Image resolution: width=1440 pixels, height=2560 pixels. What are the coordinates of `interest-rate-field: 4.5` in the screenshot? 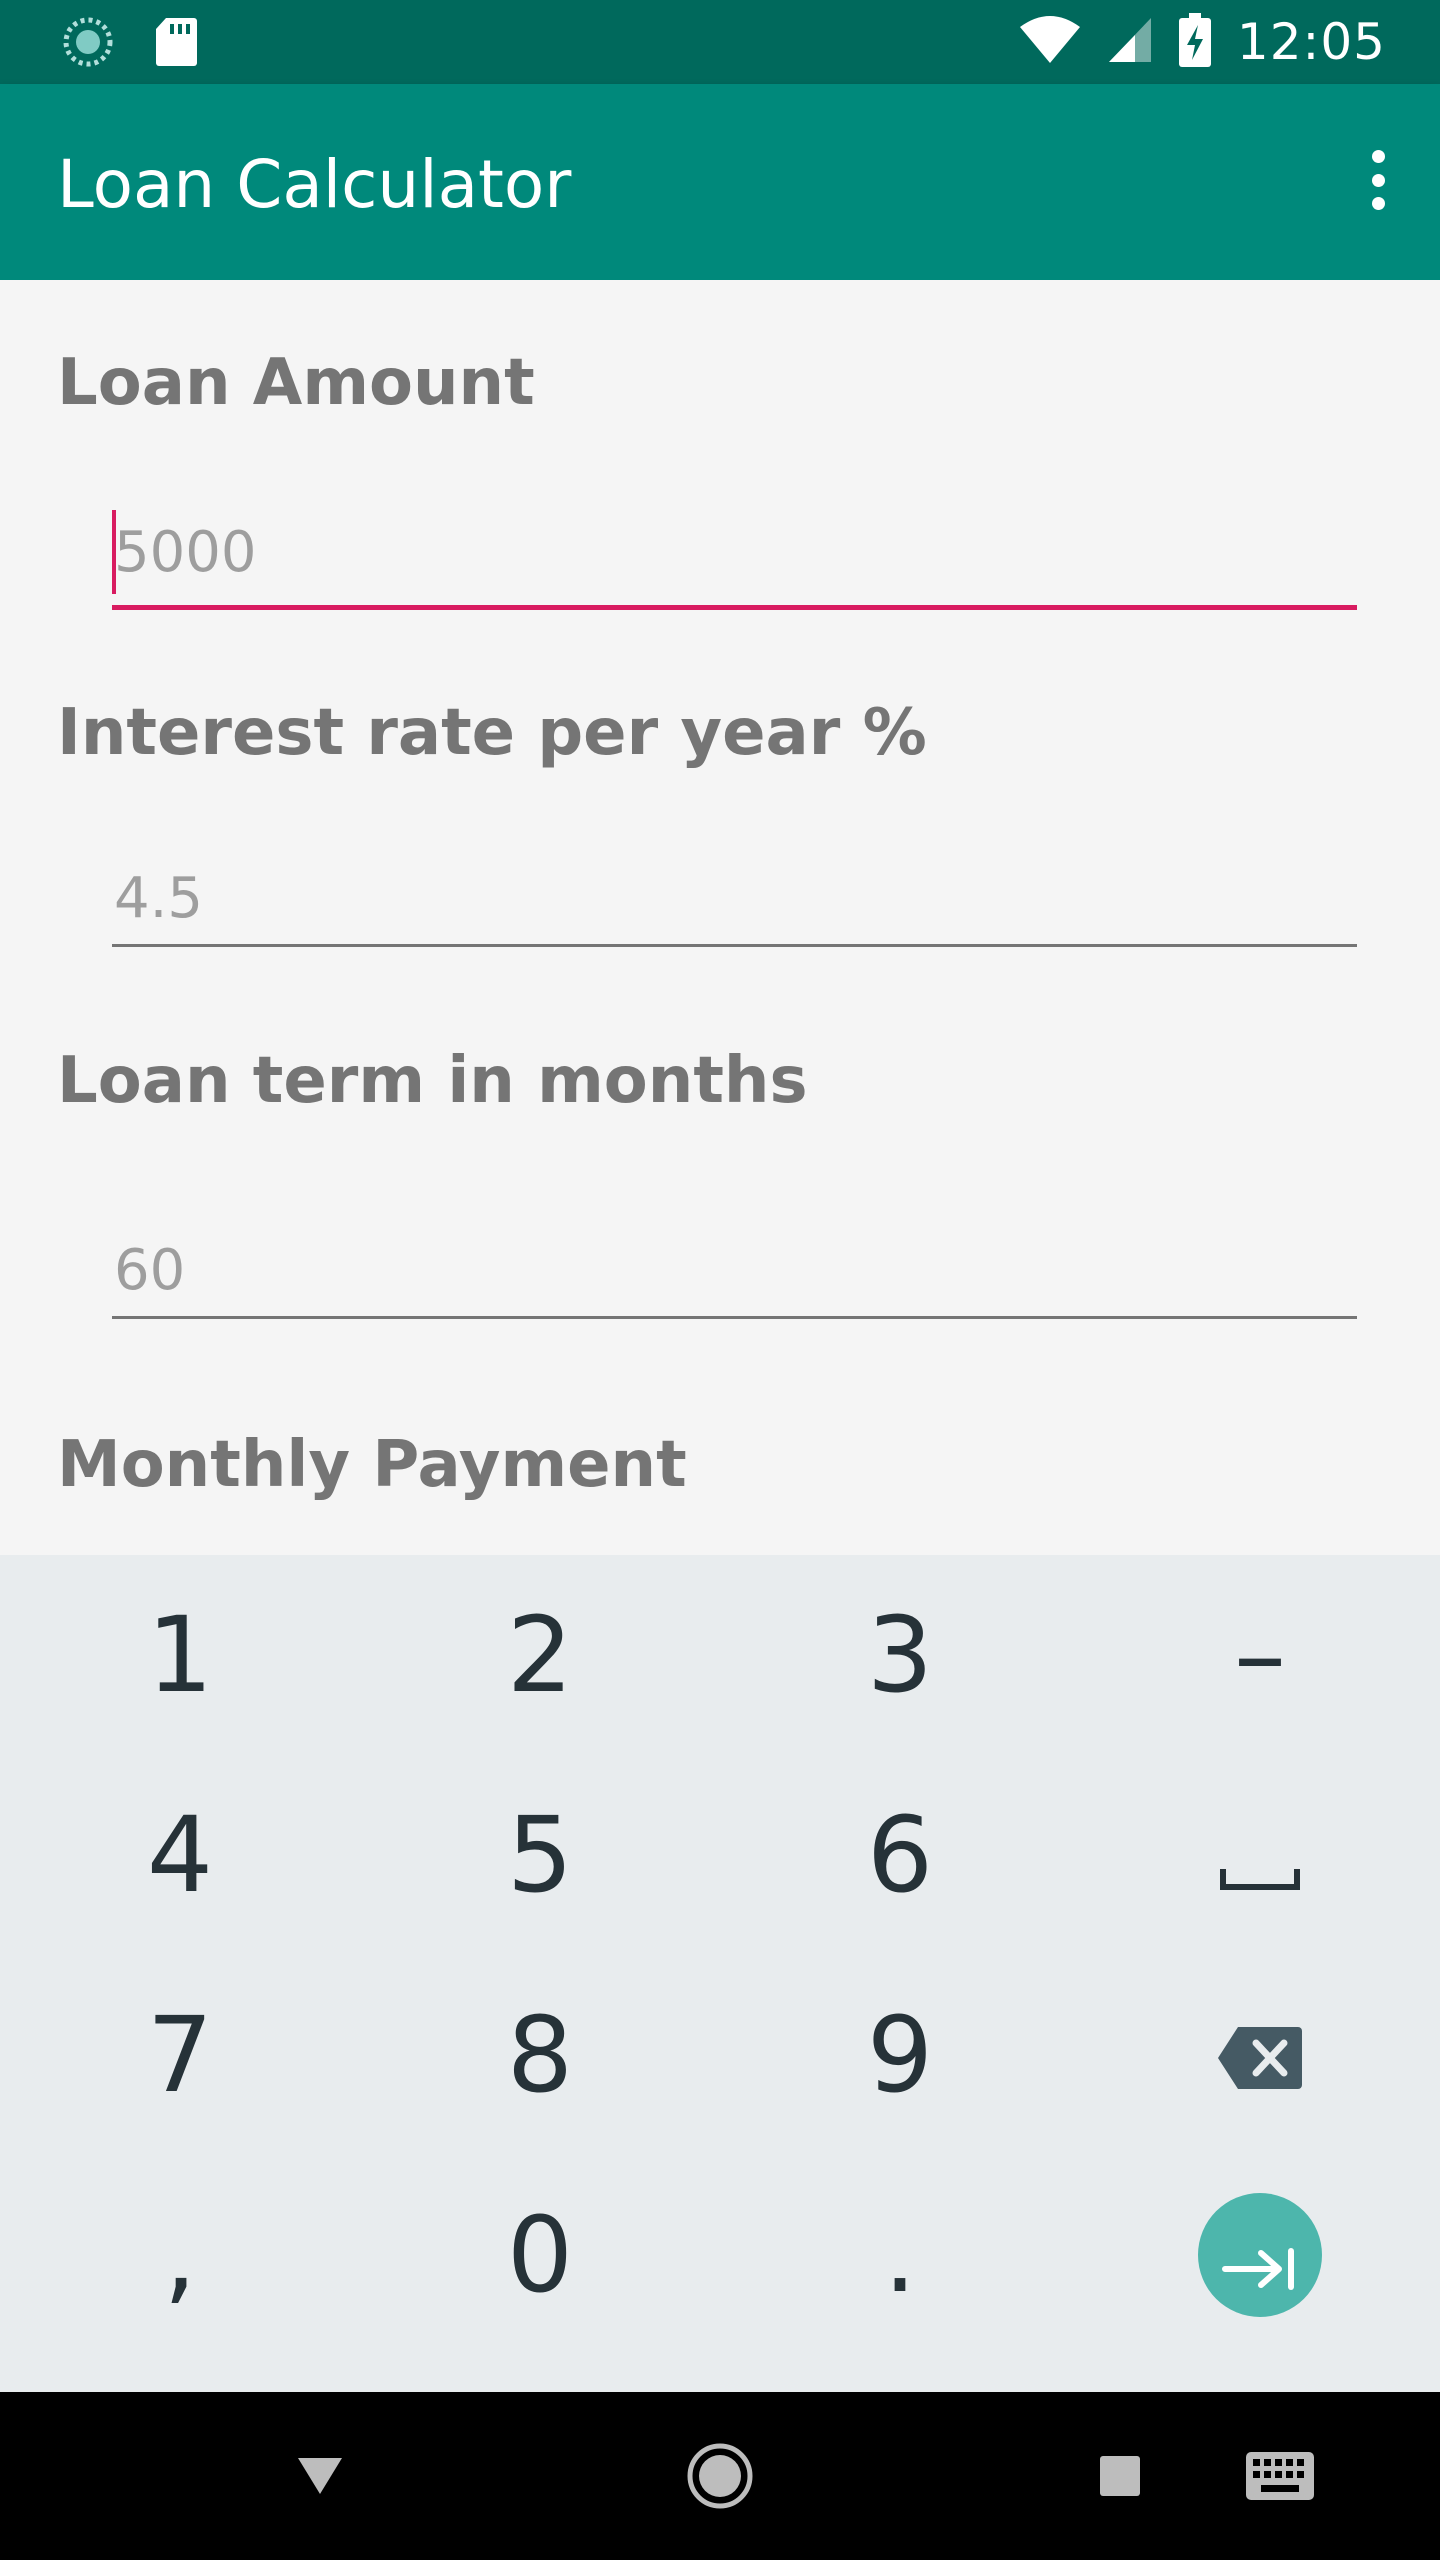 It's located at (734, 910).